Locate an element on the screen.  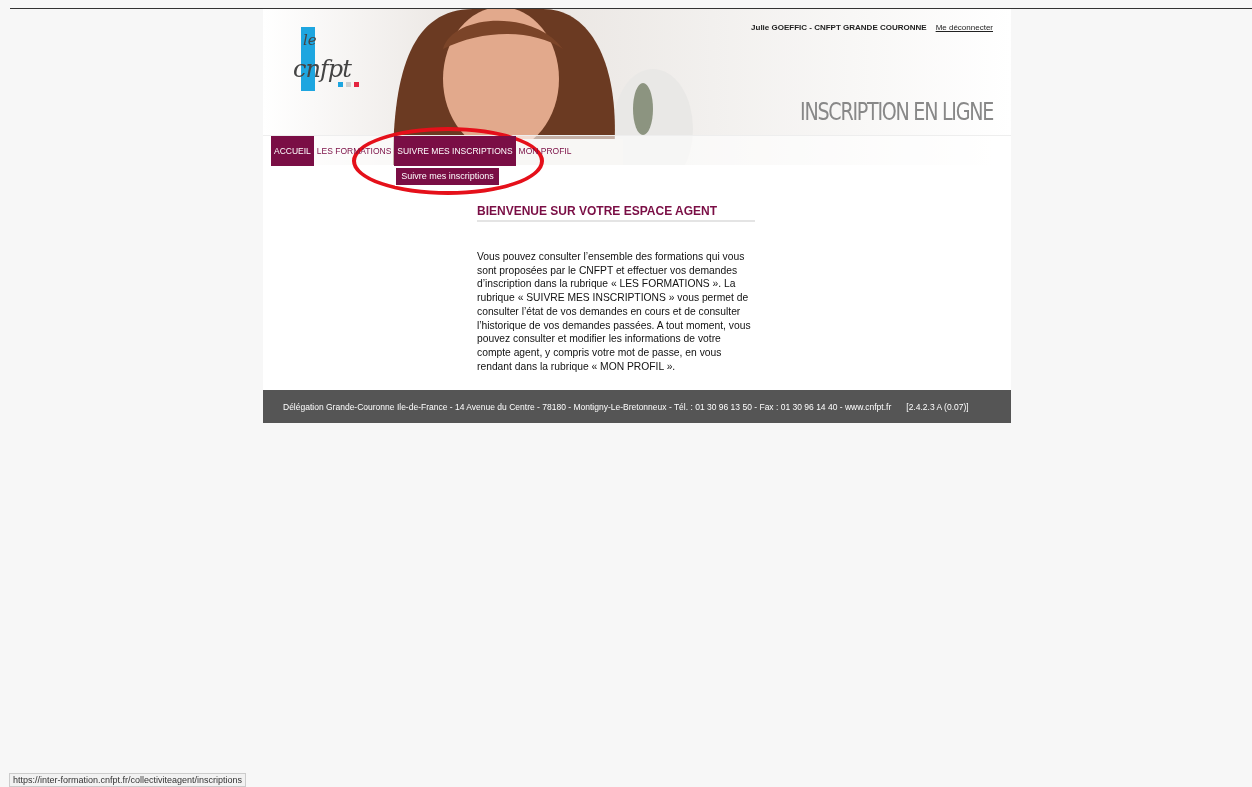
page-heading: BIENVENUE SUR VOTRE ESPACE AGENT is located at coordinates (616, 213).